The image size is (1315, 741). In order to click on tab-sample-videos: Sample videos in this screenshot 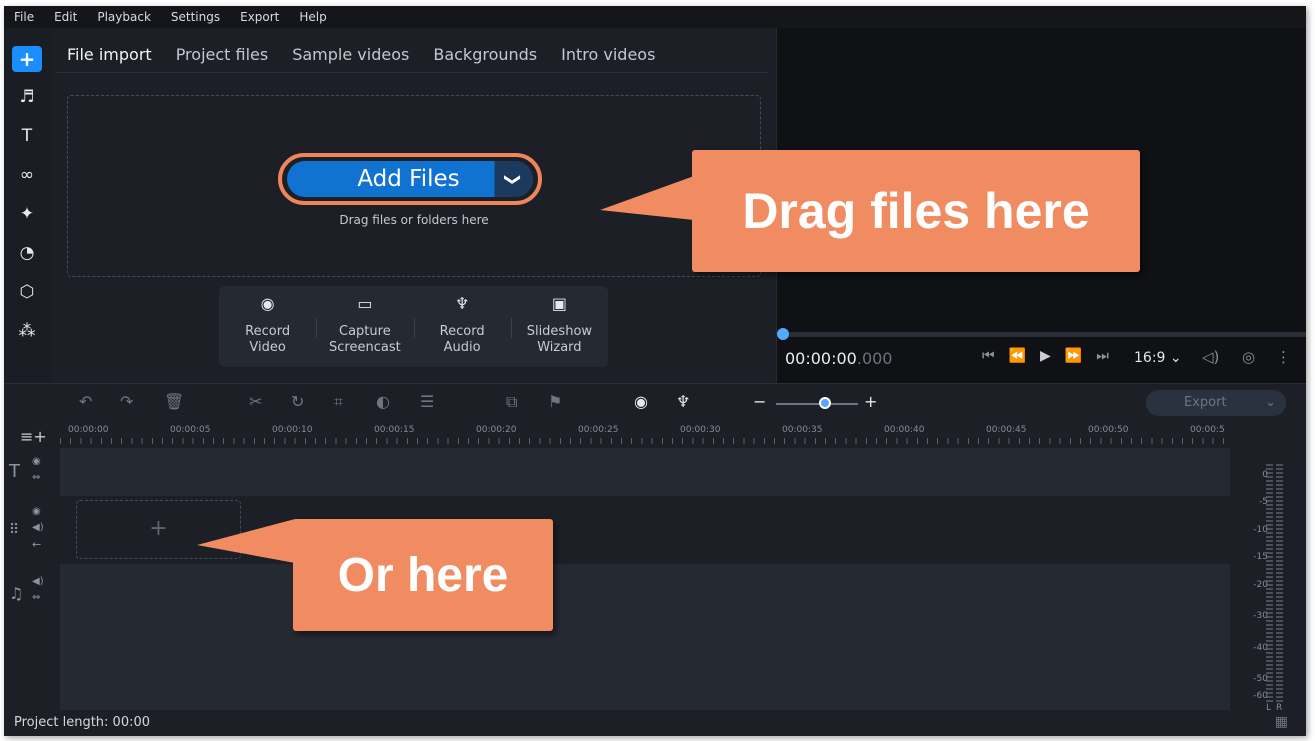, I will do `click(350, 54)`.